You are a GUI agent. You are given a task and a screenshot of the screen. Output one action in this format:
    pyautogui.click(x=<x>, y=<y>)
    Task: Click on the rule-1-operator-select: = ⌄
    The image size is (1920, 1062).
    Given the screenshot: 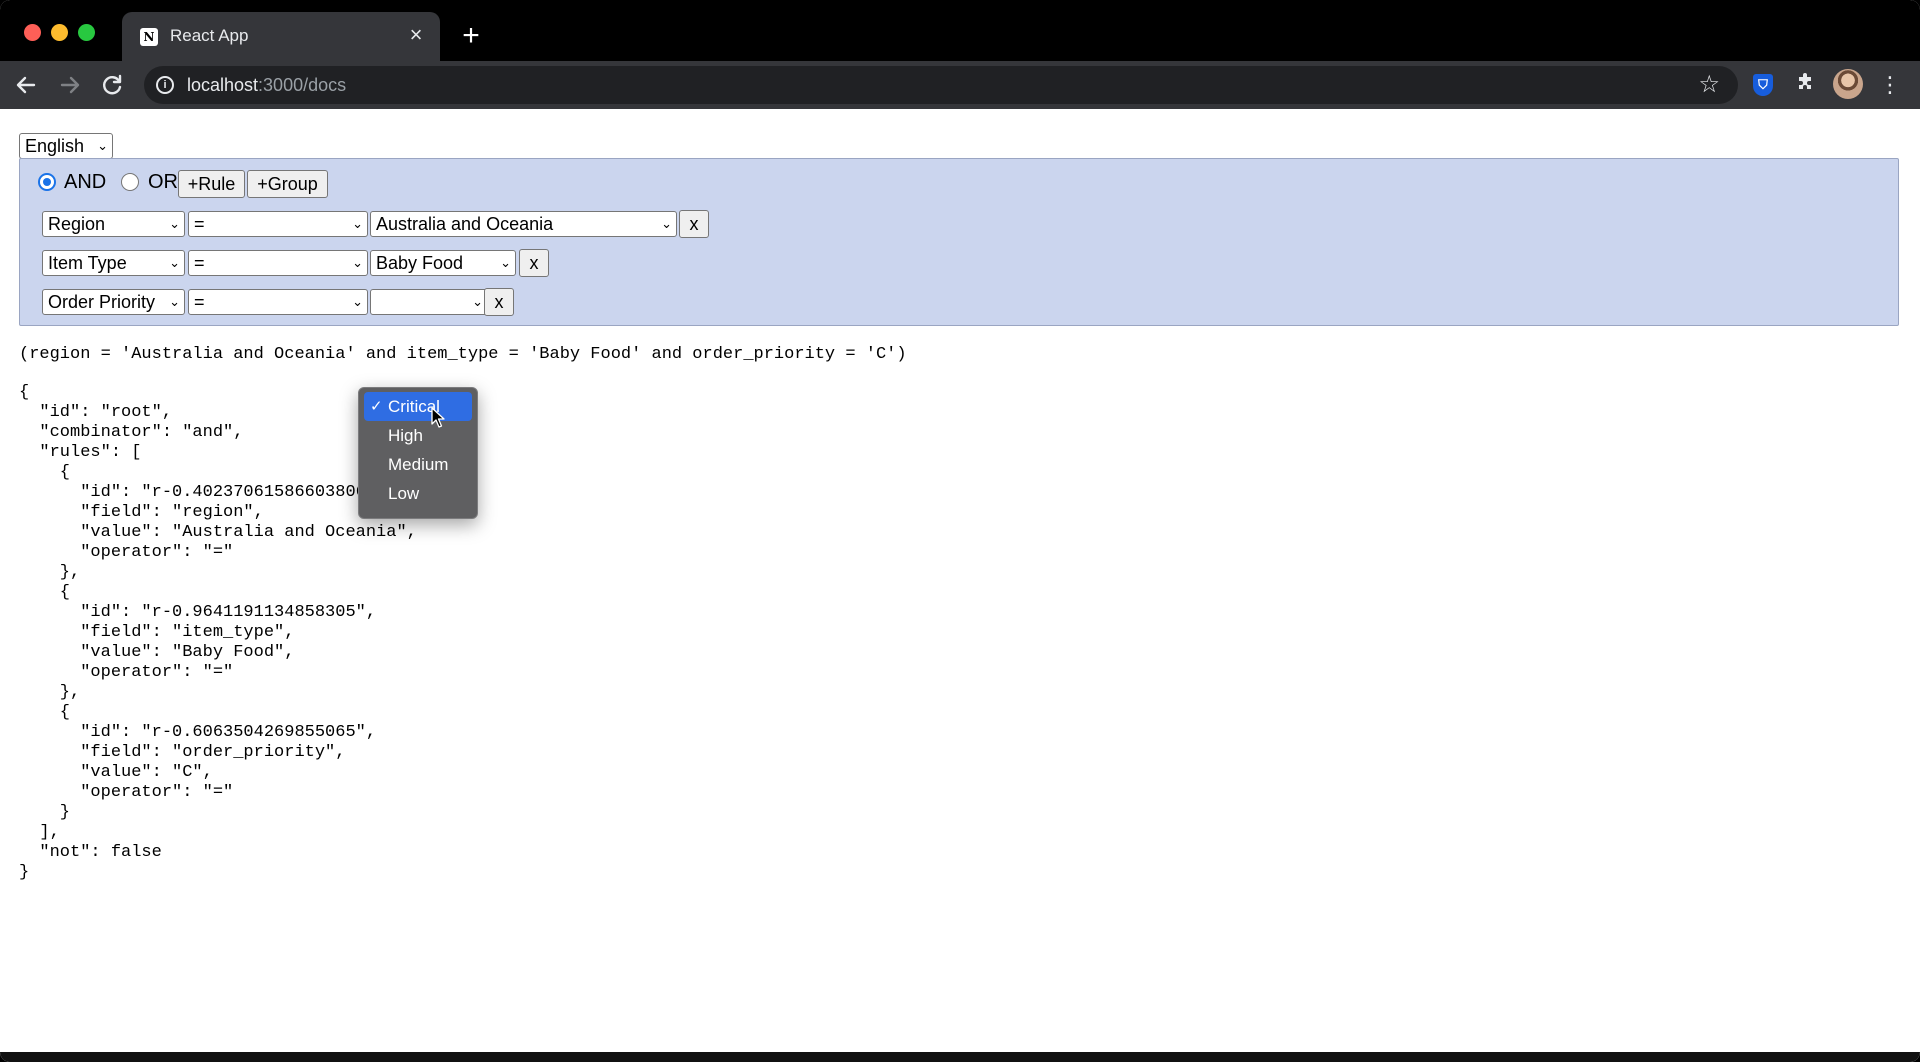 What is the action you would take?
    pyautogui.click(x=278, y=224)
    